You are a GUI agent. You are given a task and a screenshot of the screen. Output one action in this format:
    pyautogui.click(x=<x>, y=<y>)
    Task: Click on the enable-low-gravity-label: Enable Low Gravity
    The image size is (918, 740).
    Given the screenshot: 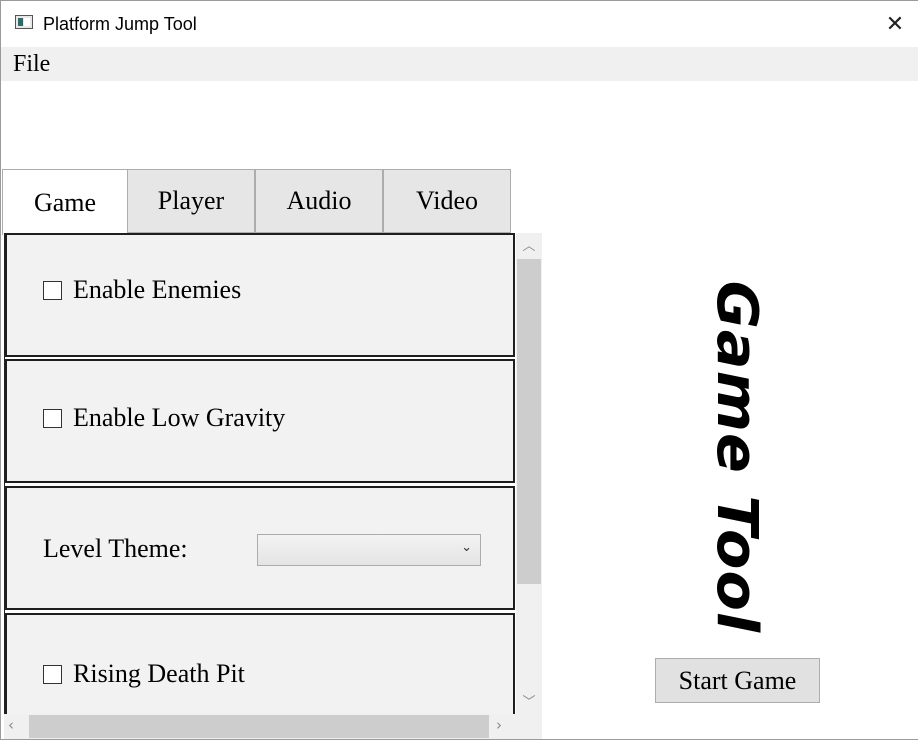 What is the action you would take?
    pyautogui.click(x=179, y=418)
    